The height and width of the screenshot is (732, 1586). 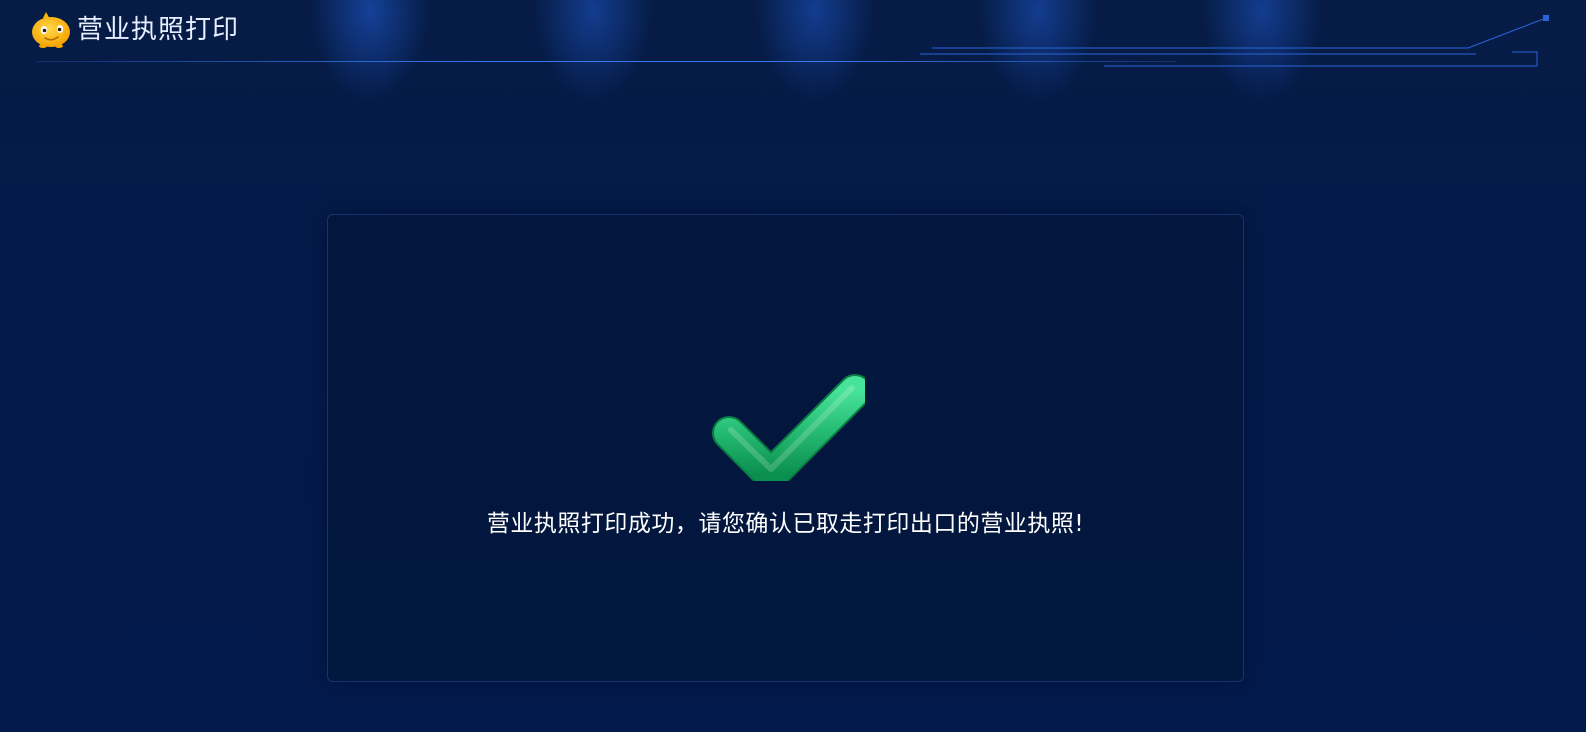 What do you see at coordinates (51, 30) in the screenshot?
I see `mascot-logo-icon` at bounding box center [51, 30].